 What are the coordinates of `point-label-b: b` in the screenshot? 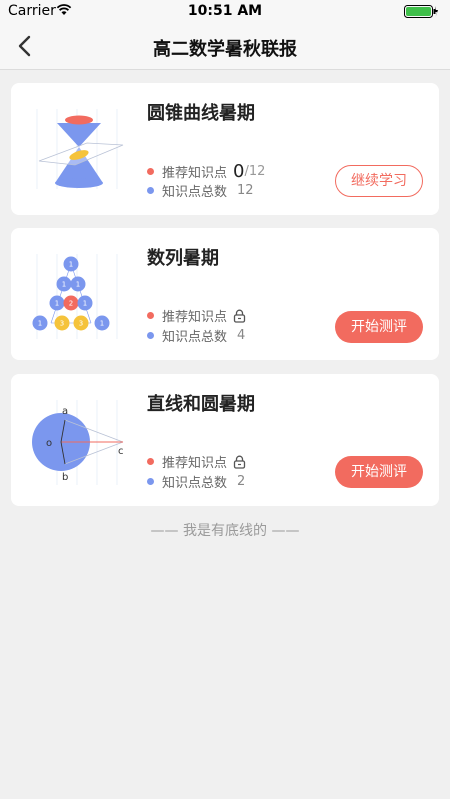 It's located at (65, 477).